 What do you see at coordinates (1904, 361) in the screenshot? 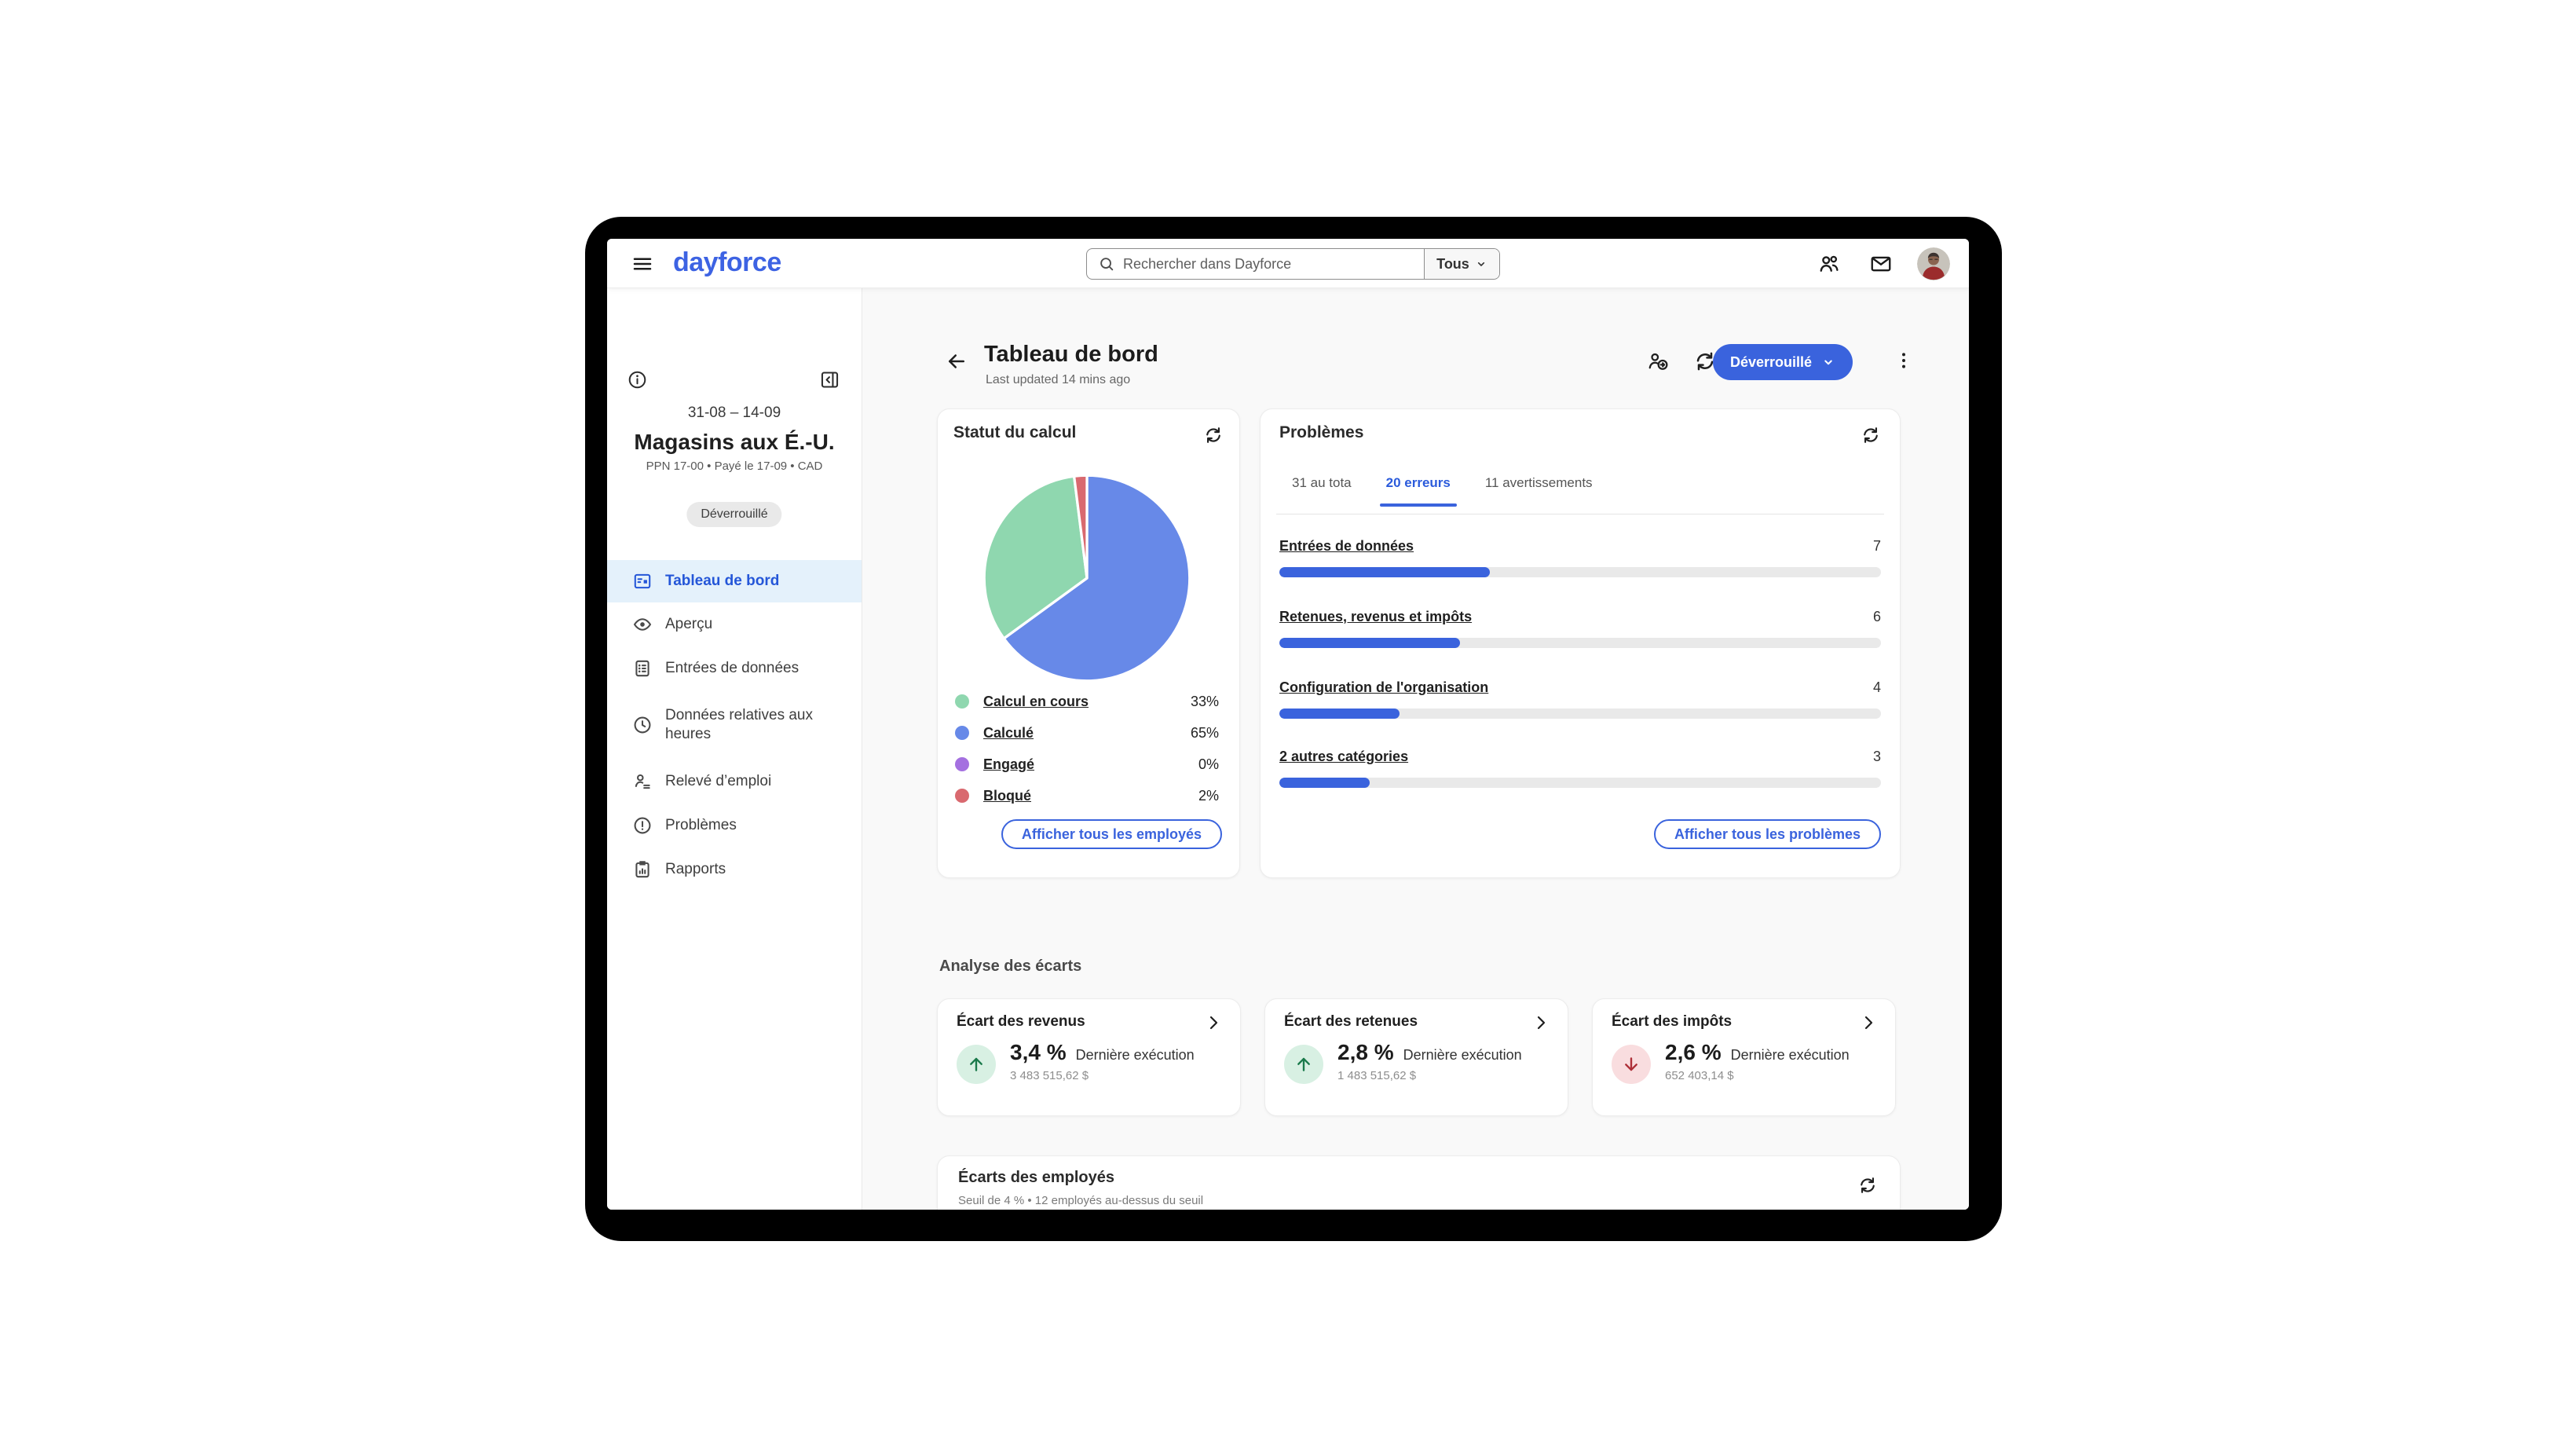
I see `more-options-icon` at bounding box center [1904, 361].